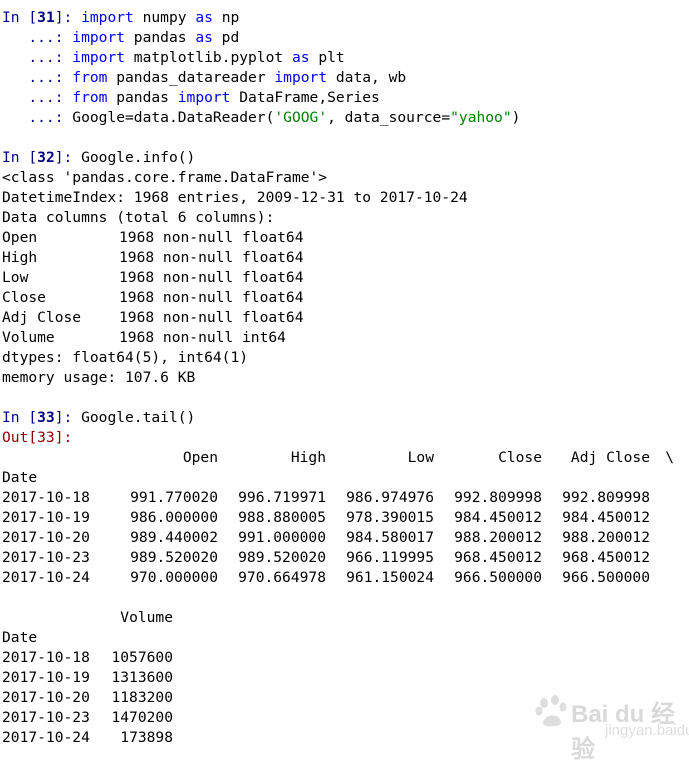  I want to click on string-literal: "yahoo", so click(481, 117).